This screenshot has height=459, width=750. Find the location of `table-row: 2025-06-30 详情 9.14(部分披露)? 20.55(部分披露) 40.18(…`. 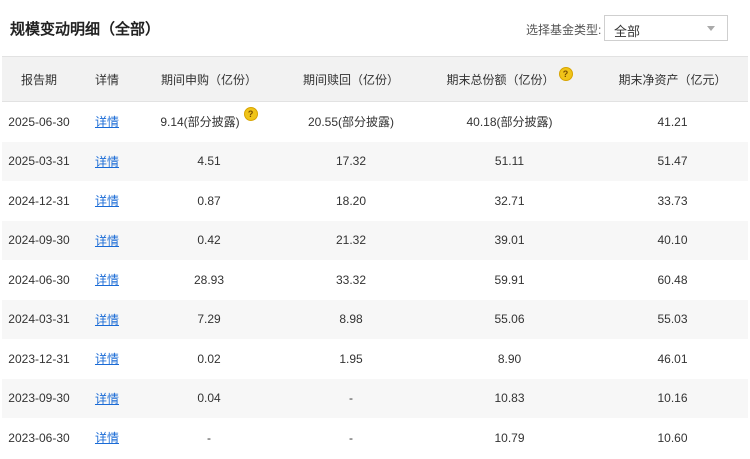

table-row: 2025-06-30 详情 9.14(部分披露)? 20.55(部分披露) 40.18(… is located at coordinates (375, 121).